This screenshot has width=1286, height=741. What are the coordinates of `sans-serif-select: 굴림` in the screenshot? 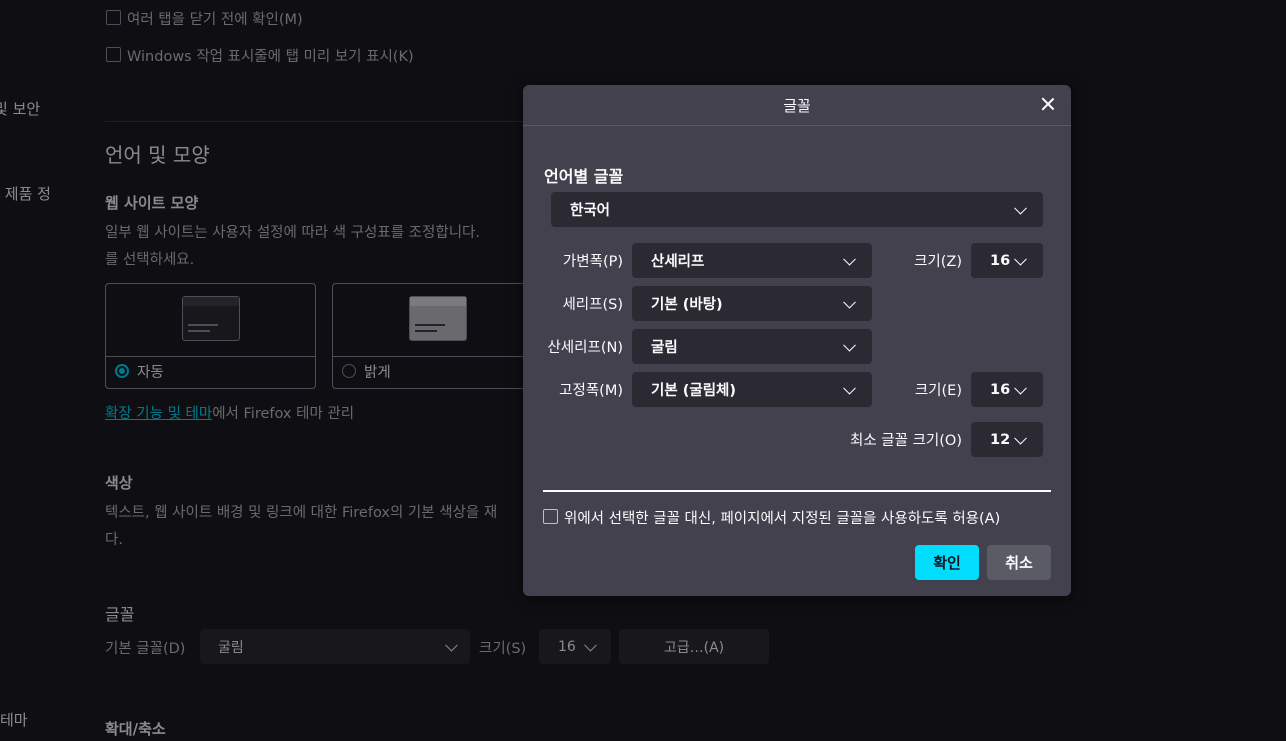 It's located at (752, 346).